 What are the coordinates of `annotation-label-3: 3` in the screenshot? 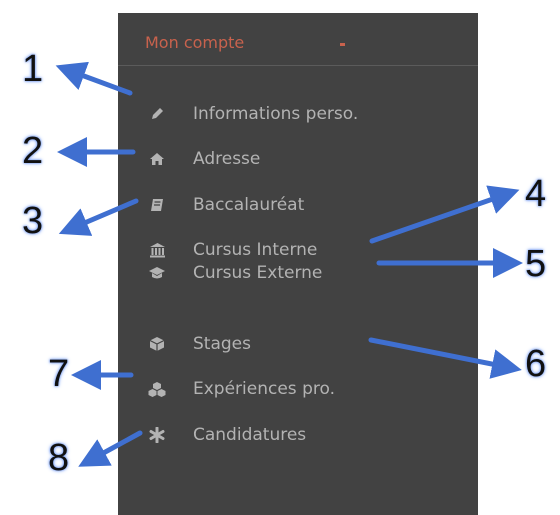 It's located at (33, 221).